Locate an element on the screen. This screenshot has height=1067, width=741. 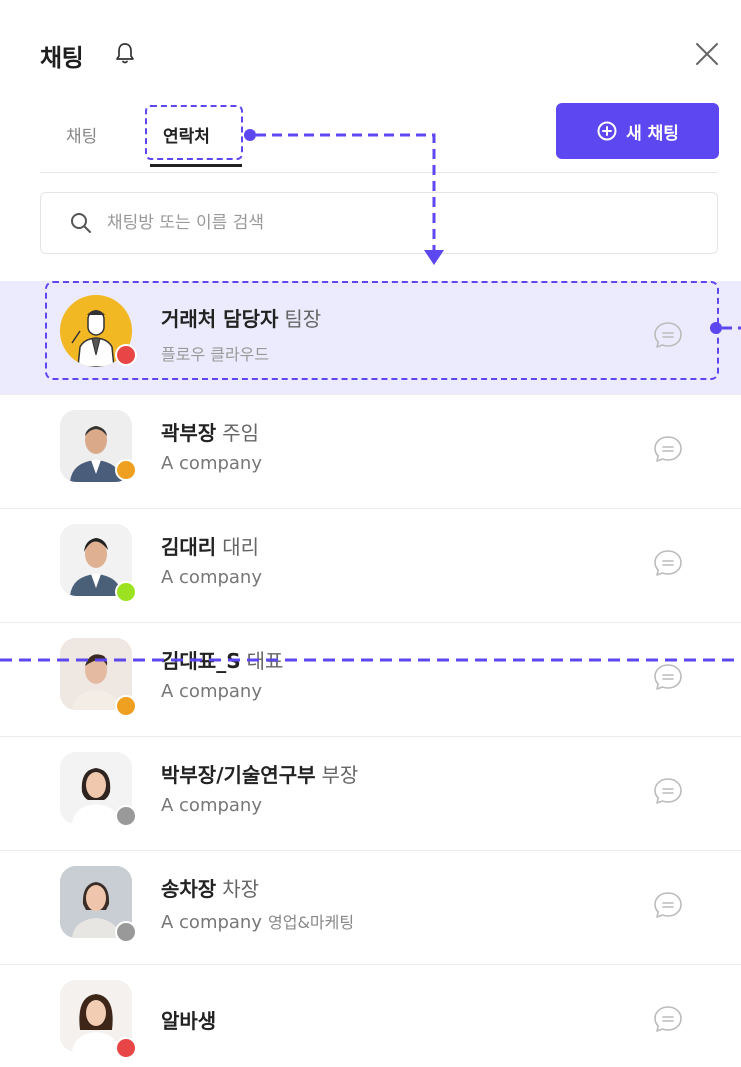
contact-title: 대표 is located at coordinates (265, 661).